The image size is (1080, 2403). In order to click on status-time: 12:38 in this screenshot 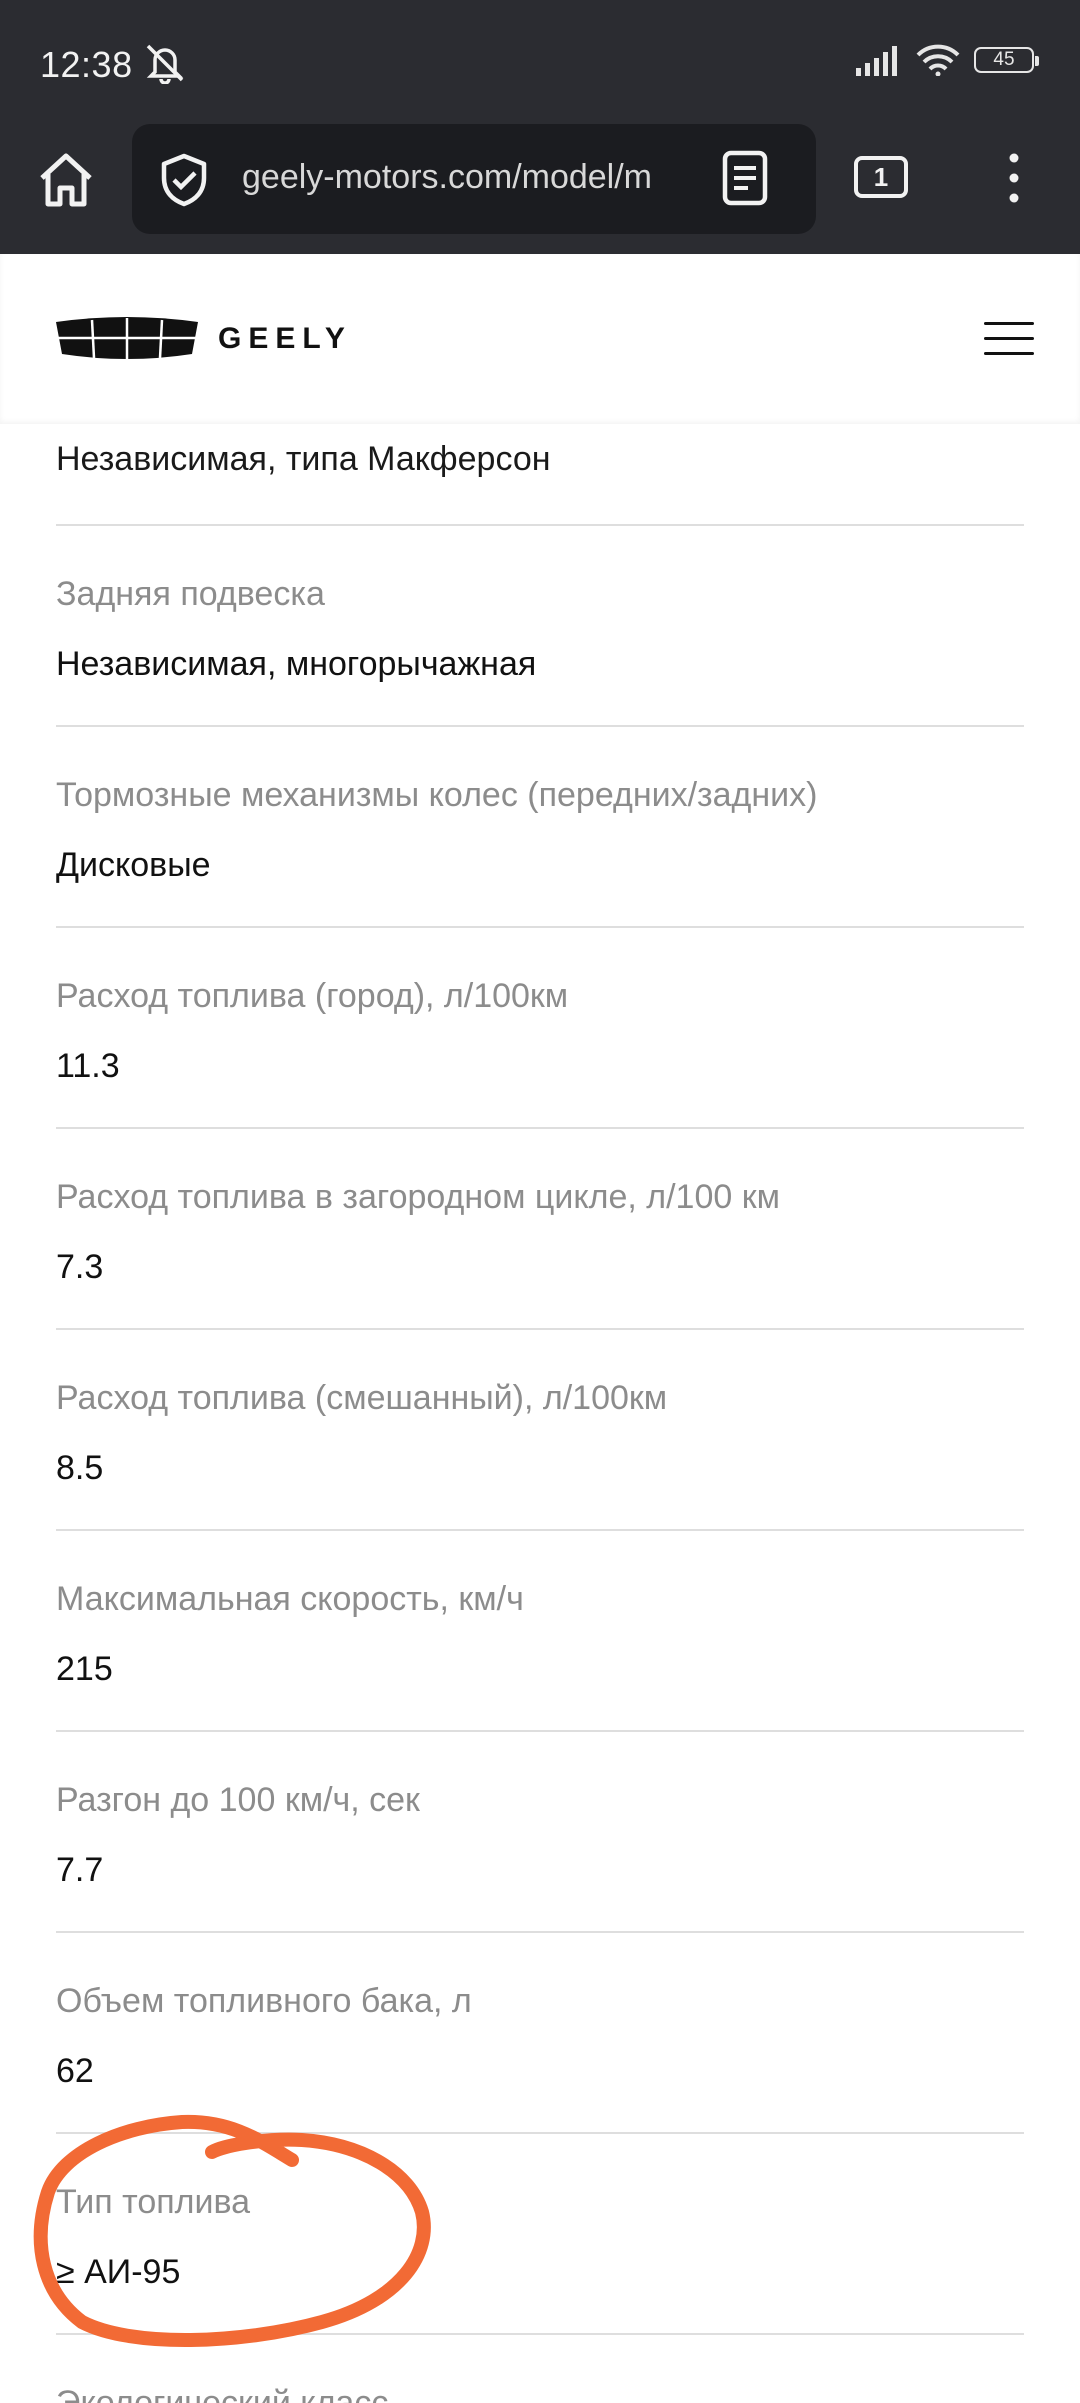, I will do `click(86, 64)`.